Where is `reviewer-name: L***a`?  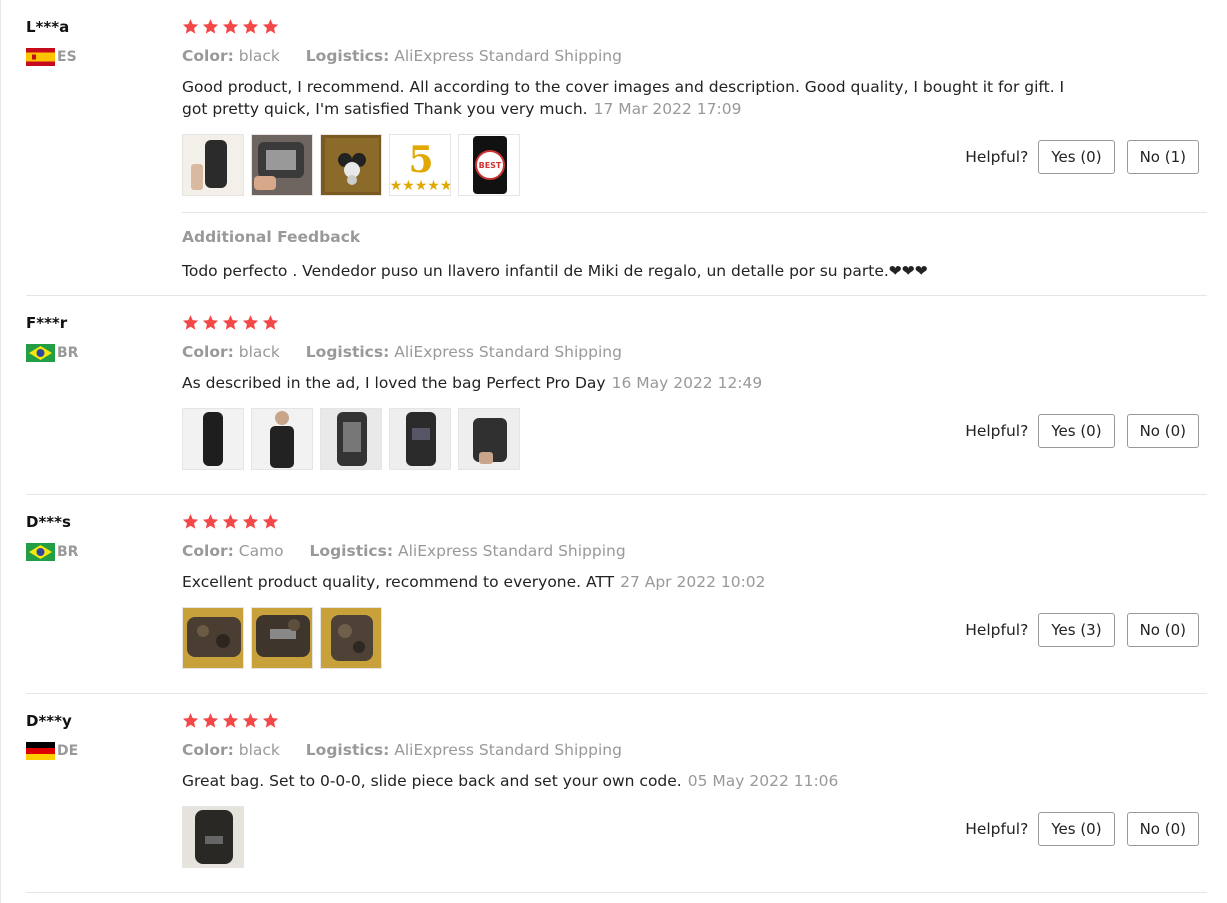
reviewer-name: L***a is located at coordinates (48, 27).